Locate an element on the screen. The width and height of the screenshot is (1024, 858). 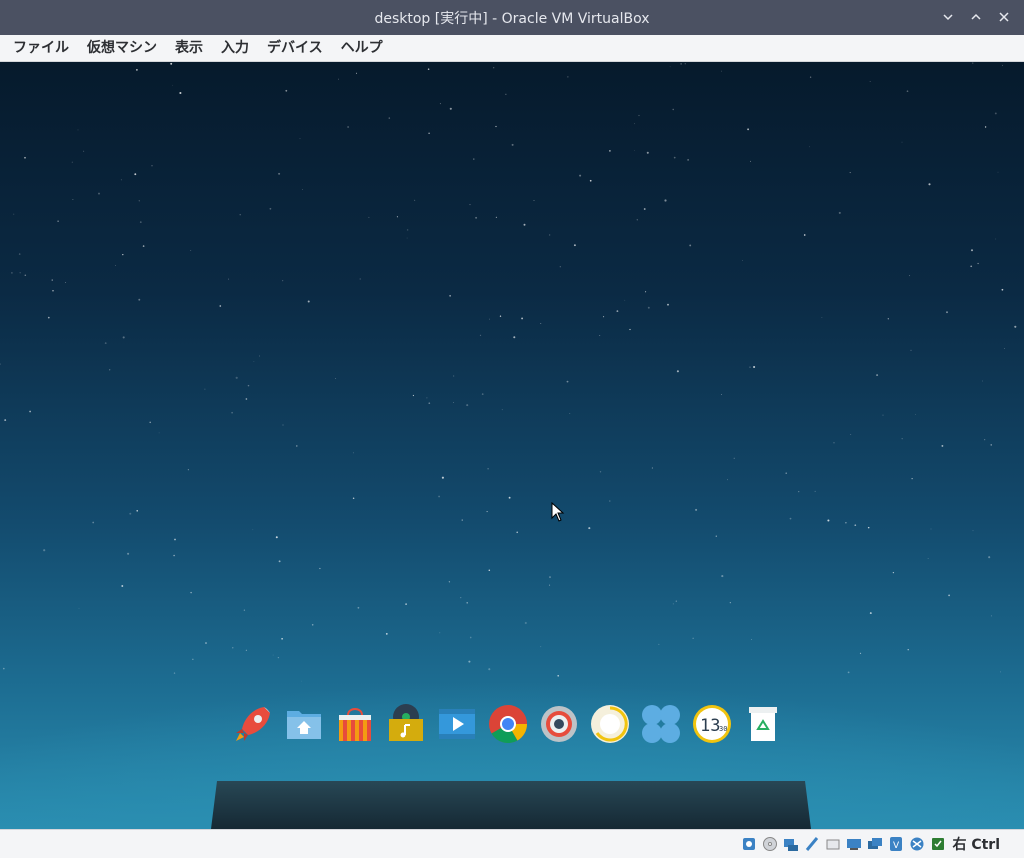
menu-devices: デバイス is located at coordinates (295, 48).